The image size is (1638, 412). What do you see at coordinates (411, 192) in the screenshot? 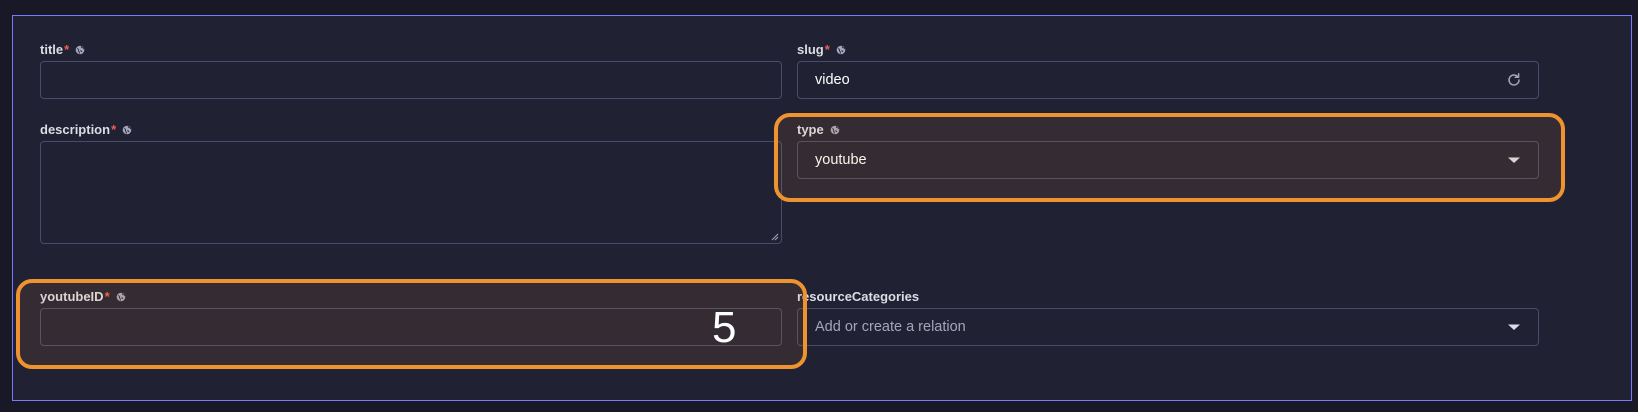
I see `description-textarea` at bounding box center [411, 192].